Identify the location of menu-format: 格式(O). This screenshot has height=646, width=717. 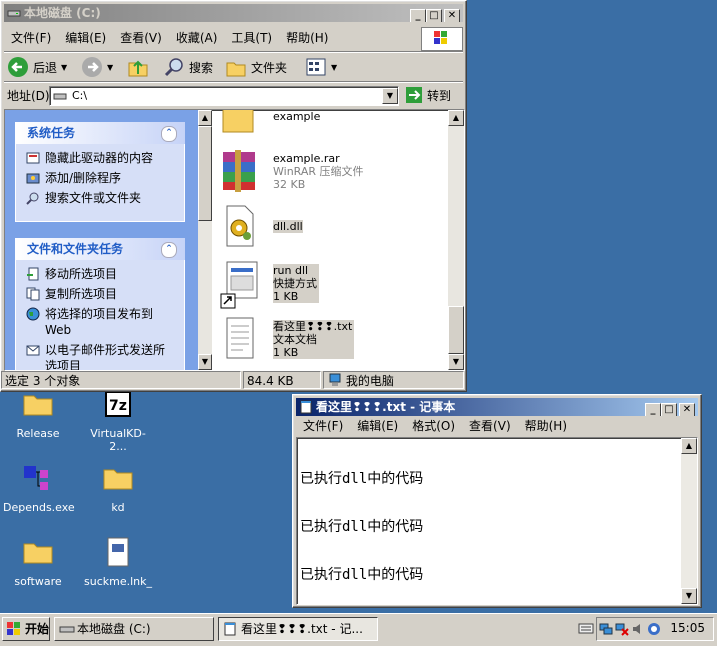
(433, 426).